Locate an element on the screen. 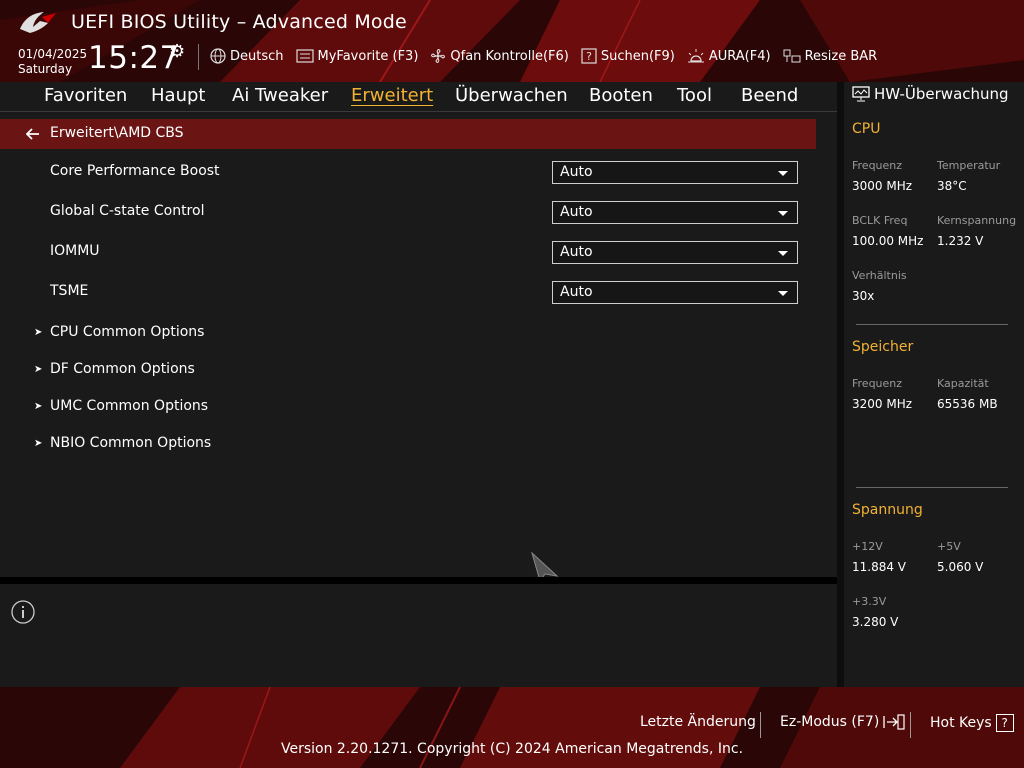 The width and height of the screenshot is (1024, 768). myfavorite-button: MyFavorite (F3) is located at coordinates (357, 56).